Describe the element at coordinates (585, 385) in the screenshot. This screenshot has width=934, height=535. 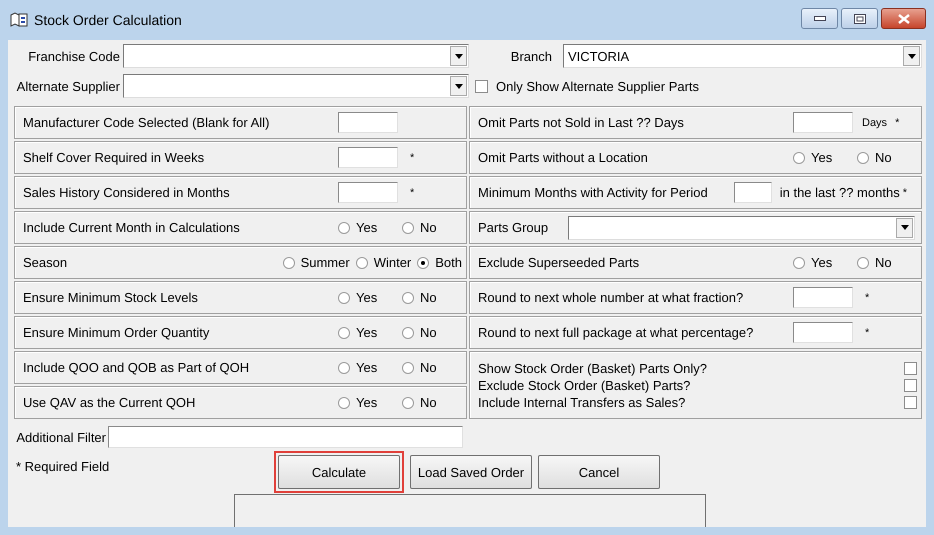
I see `checkbox-label: Exclude Stock Order (Basket) Parts?` at that location.